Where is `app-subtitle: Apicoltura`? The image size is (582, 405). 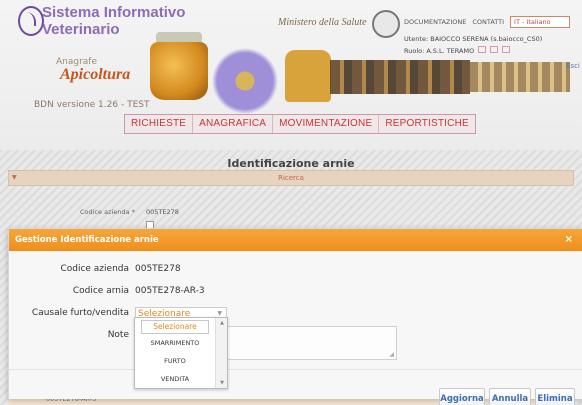 app-subtitle: Apicoltura is located at coordinates (95, 74).